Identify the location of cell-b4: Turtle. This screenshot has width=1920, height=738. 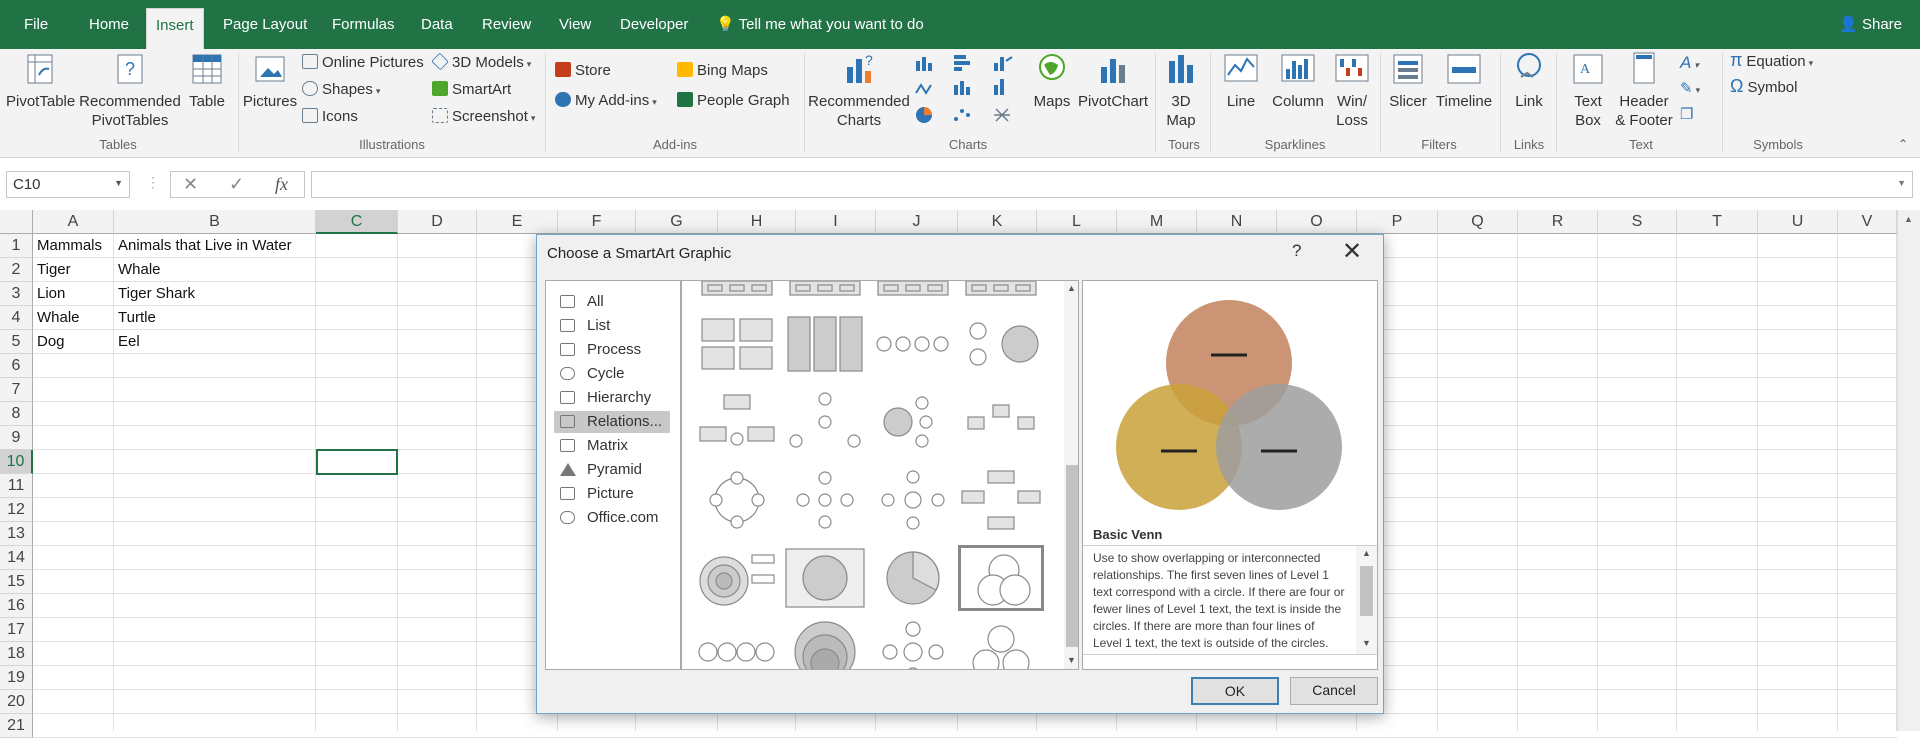
(135, 317).